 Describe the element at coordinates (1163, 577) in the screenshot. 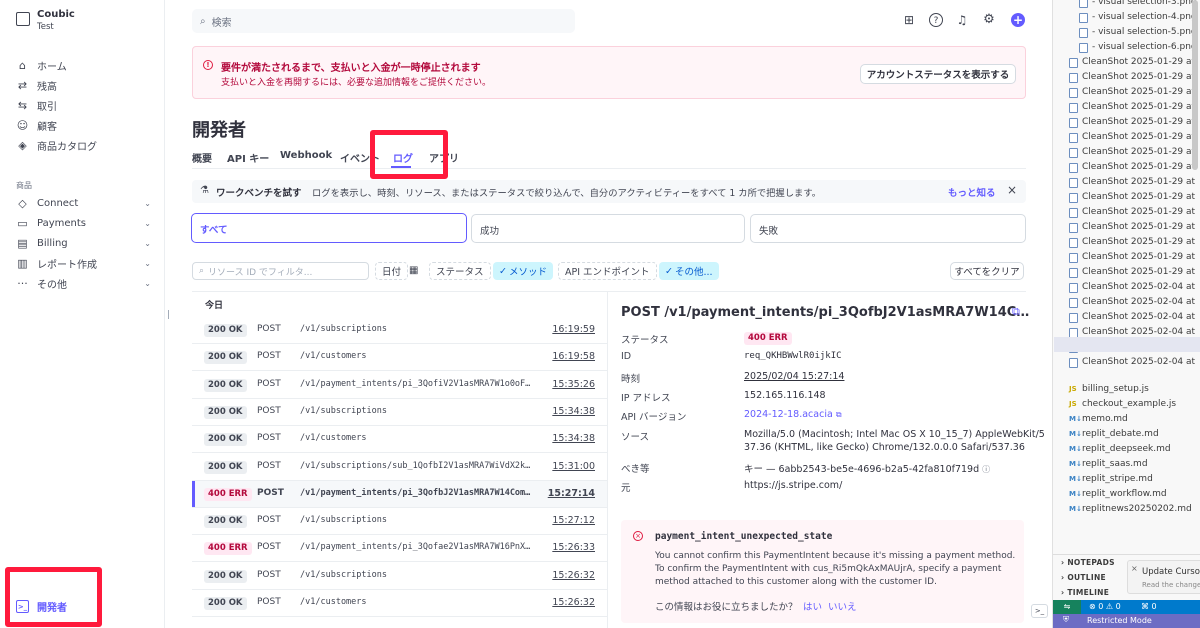

I see `update-toast: × Update Cursor Read the changelo` at that location.